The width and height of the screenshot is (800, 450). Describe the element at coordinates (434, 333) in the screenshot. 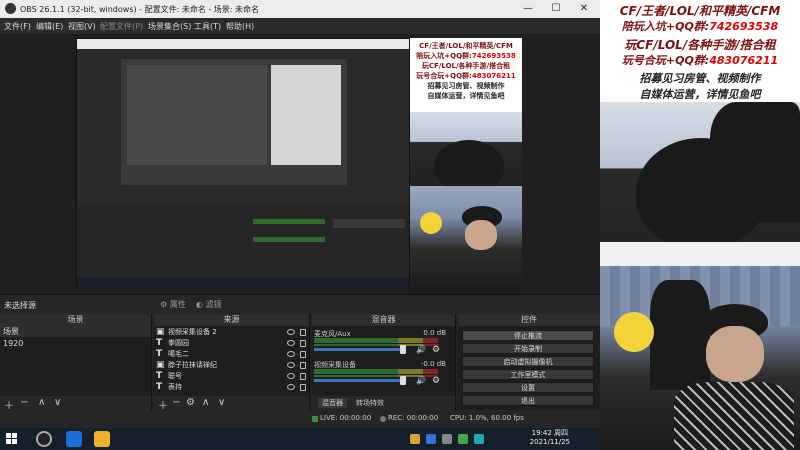

I see `channel-db: 0.0 dB` at that location.